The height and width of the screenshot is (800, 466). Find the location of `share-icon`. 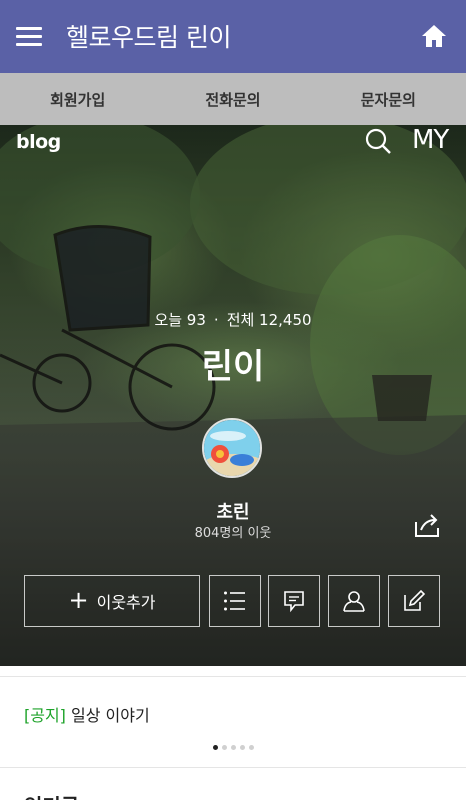

share-icon is located at coordinates (427, 525).